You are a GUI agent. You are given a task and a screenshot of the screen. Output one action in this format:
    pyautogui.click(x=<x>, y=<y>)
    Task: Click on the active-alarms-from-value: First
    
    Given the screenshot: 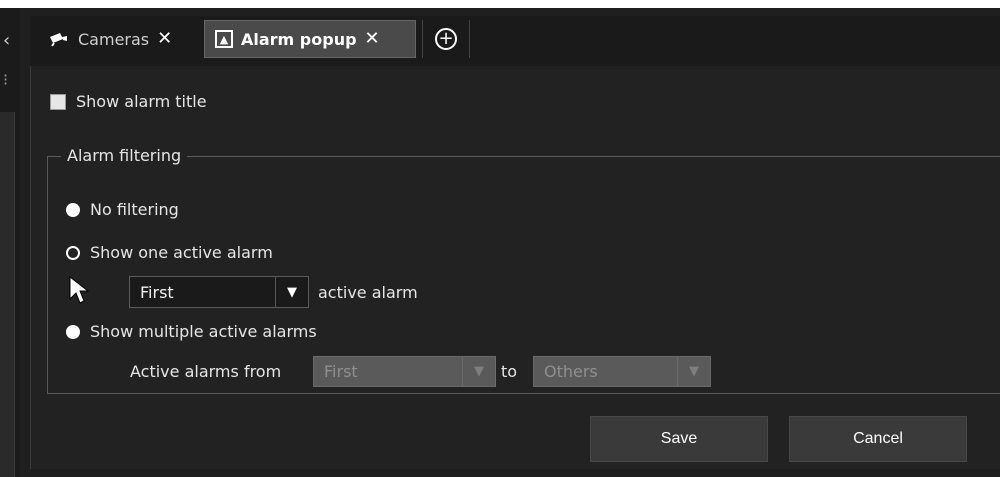 What is the action you would take?
    pyautogui.click(x=341, y=371)
    